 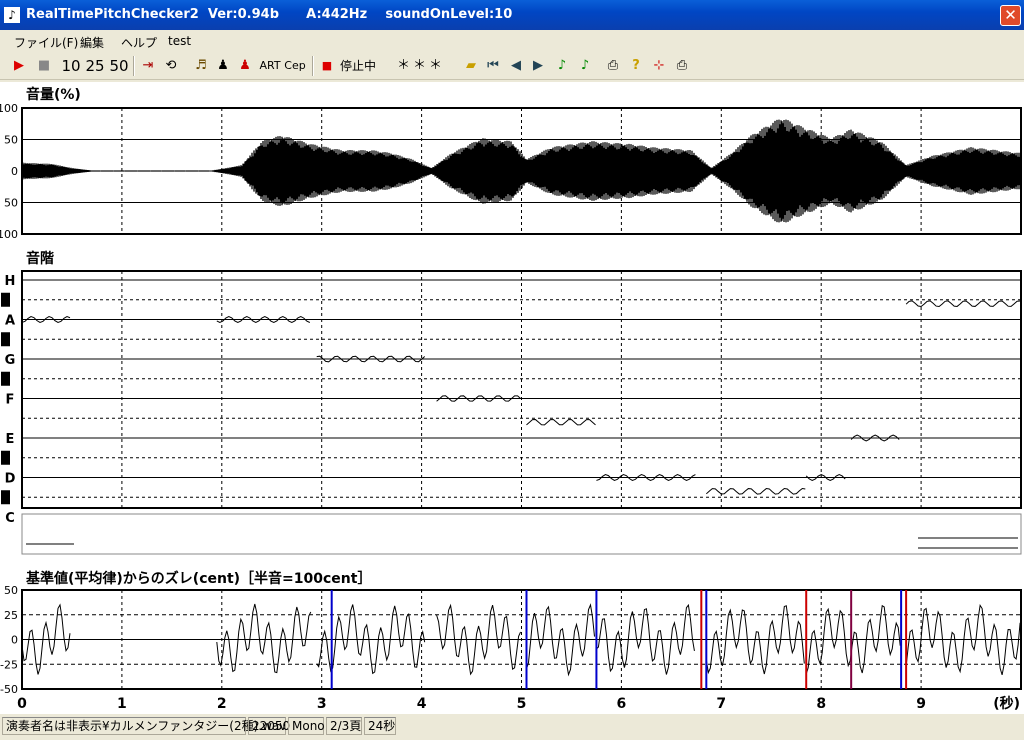 I want to click on loop-icon: ⟲, so click(x=171, y=66).